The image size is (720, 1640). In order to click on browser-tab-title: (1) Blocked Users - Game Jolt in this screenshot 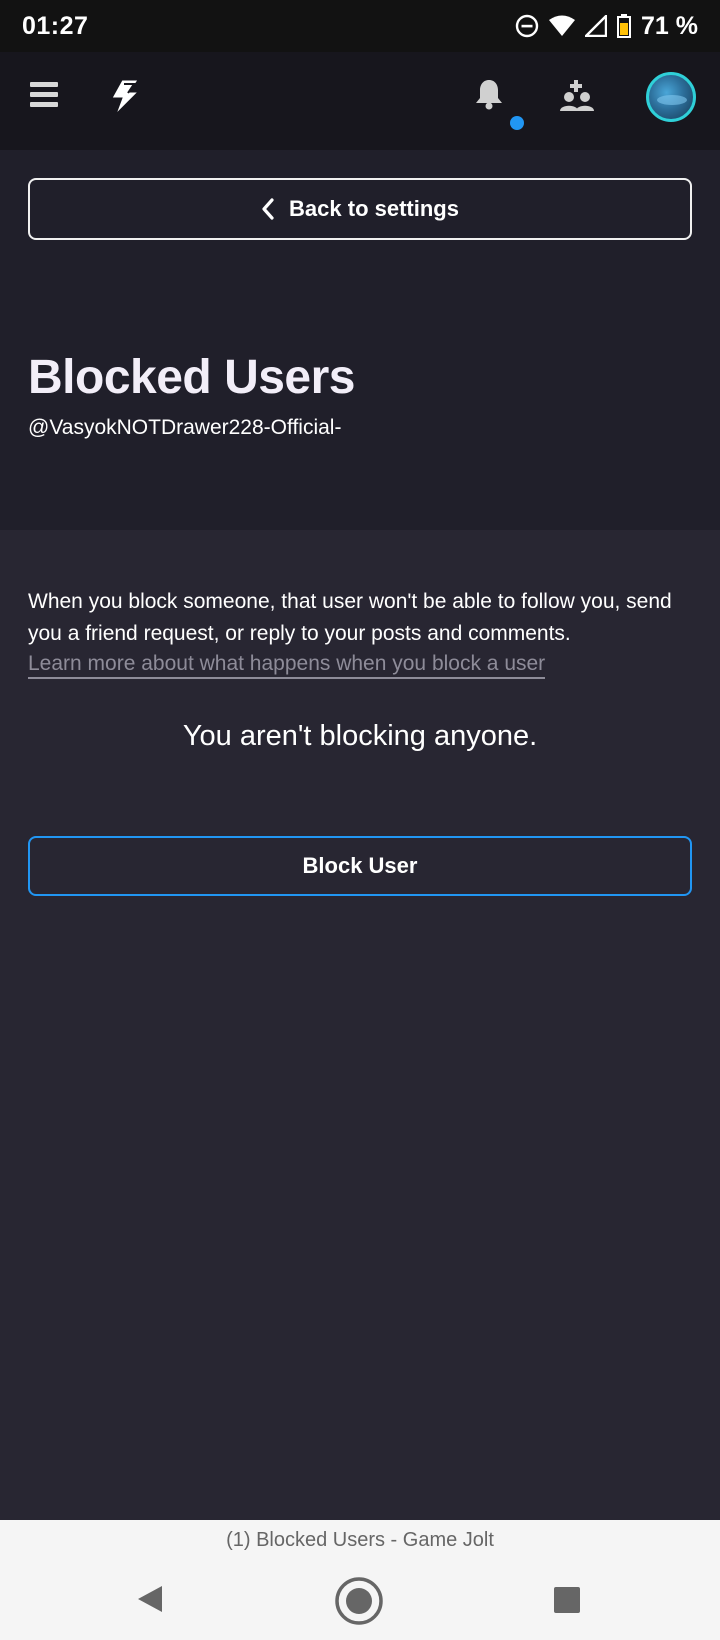, I will do `click(360, 1540)`.